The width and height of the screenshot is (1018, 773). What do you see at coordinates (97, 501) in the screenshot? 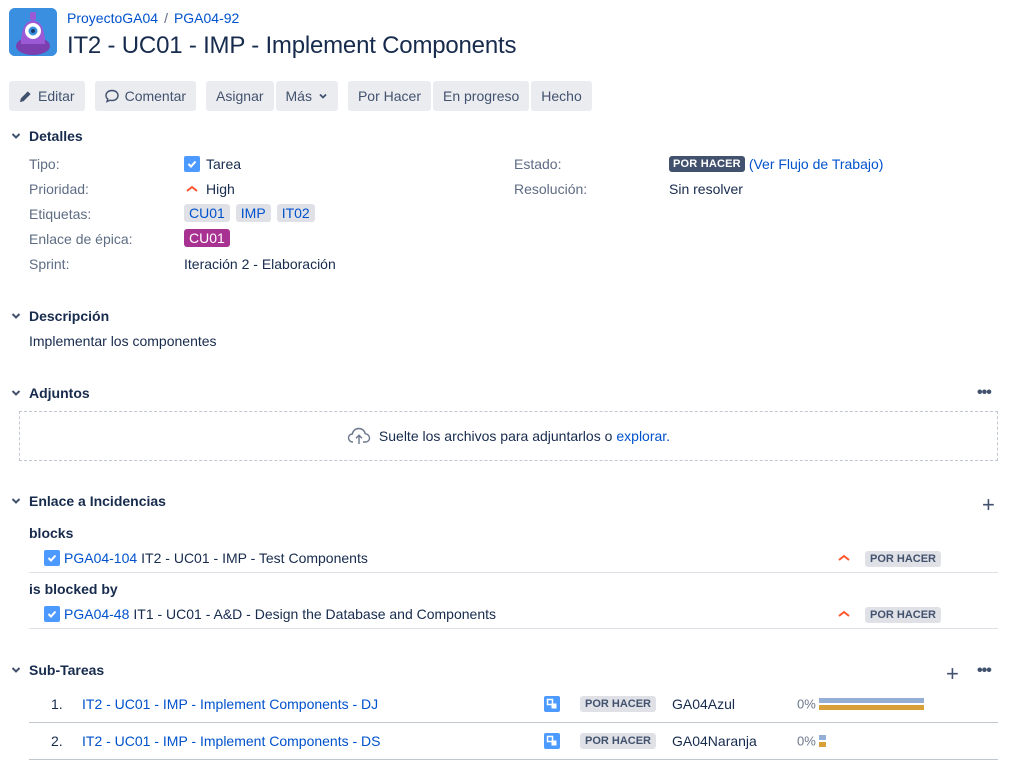
I see `issue-links-heading: Enlace a Incidencias` at bounding box center [97, 501].